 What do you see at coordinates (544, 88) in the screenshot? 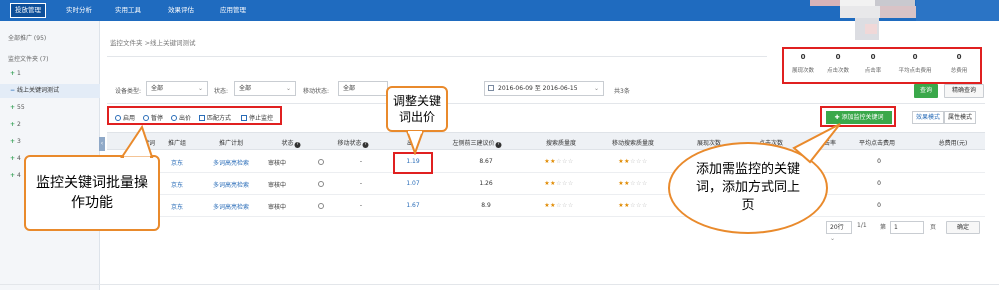
I see `date-range-picker: 2016-06-09 至 2016-06-15 ⌄` at bounding box center [544, 88].